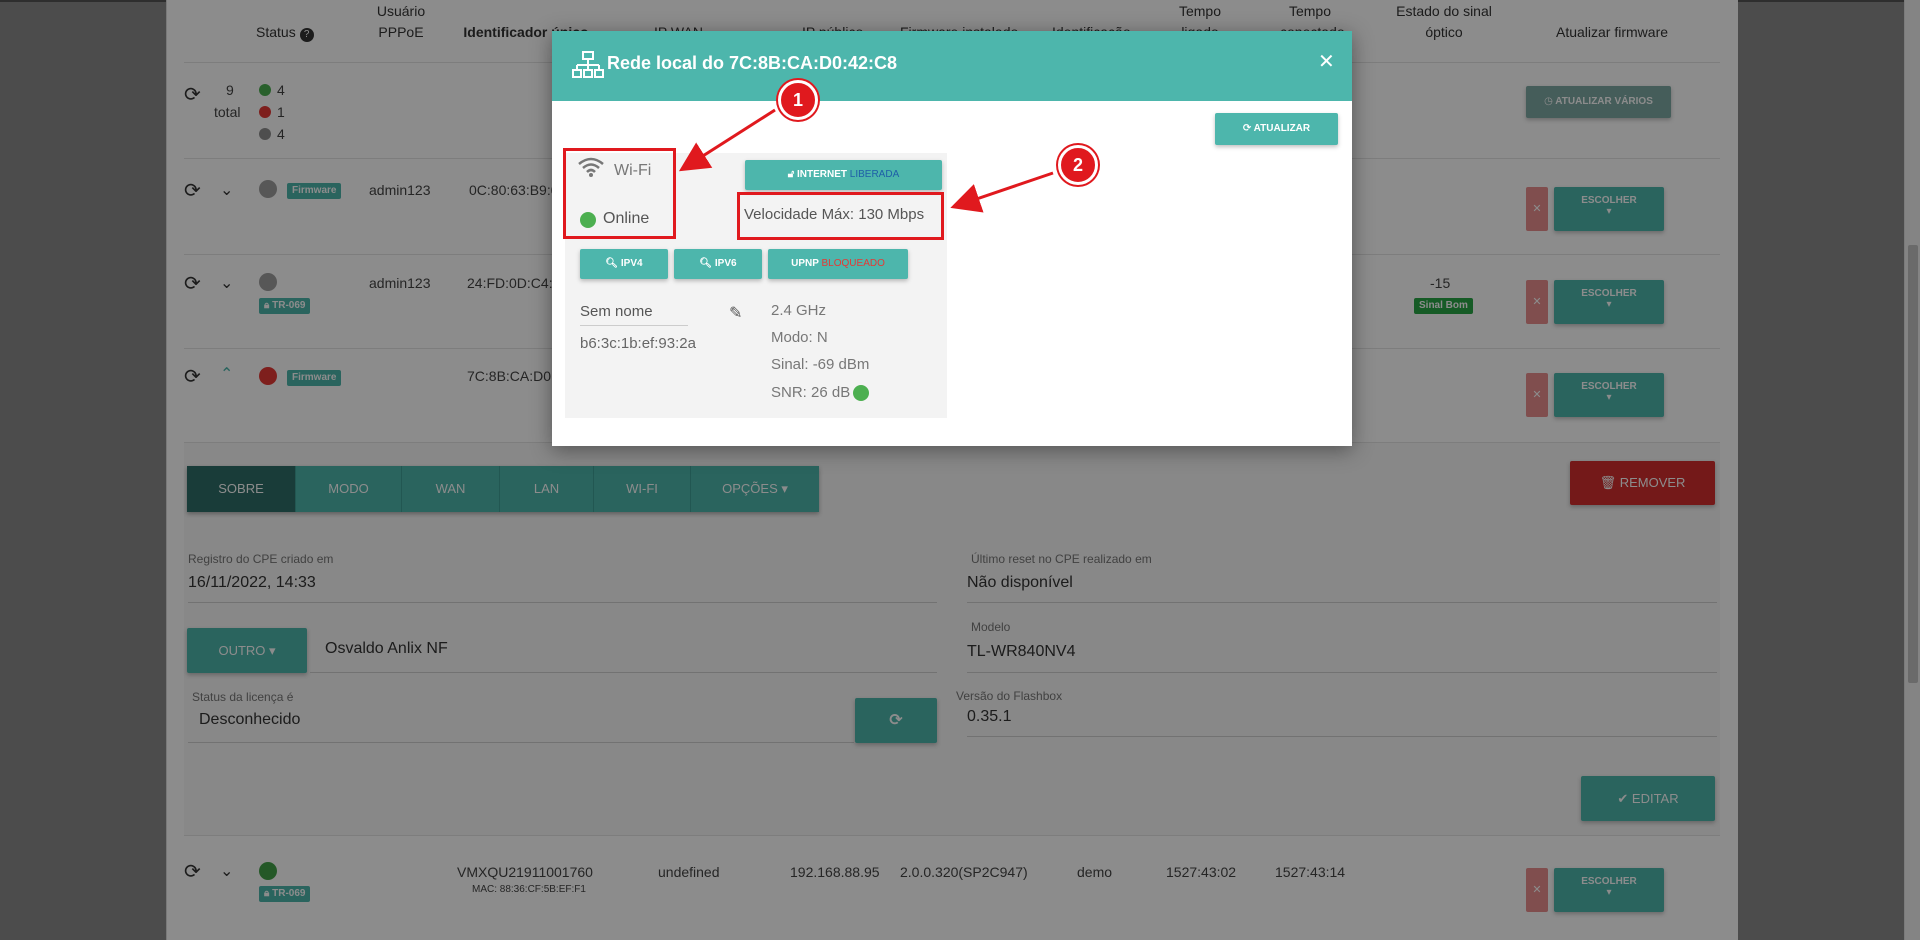  What do you see at coordinates (616, 311) in the screenshot?
I see `device-name: Sem nome` at bounding box center [616, 311].